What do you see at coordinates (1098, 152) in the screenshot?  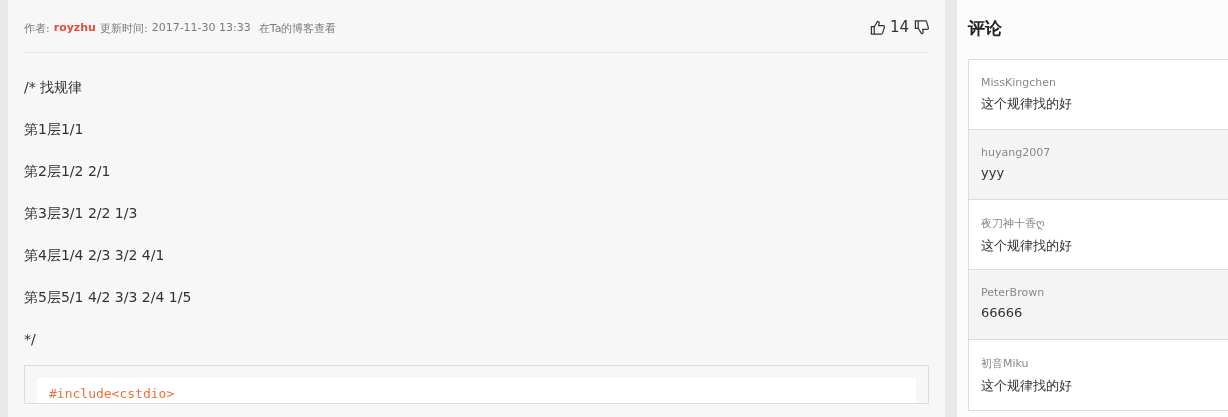 I see `comment-author: huyang2007` at bounding box center [1098, 152].